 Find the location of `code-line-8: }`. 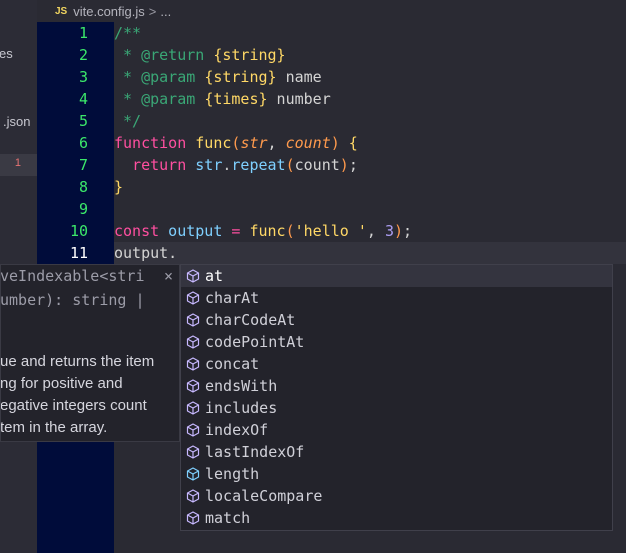

code-line-8: } is located at coordinates (119, 187).